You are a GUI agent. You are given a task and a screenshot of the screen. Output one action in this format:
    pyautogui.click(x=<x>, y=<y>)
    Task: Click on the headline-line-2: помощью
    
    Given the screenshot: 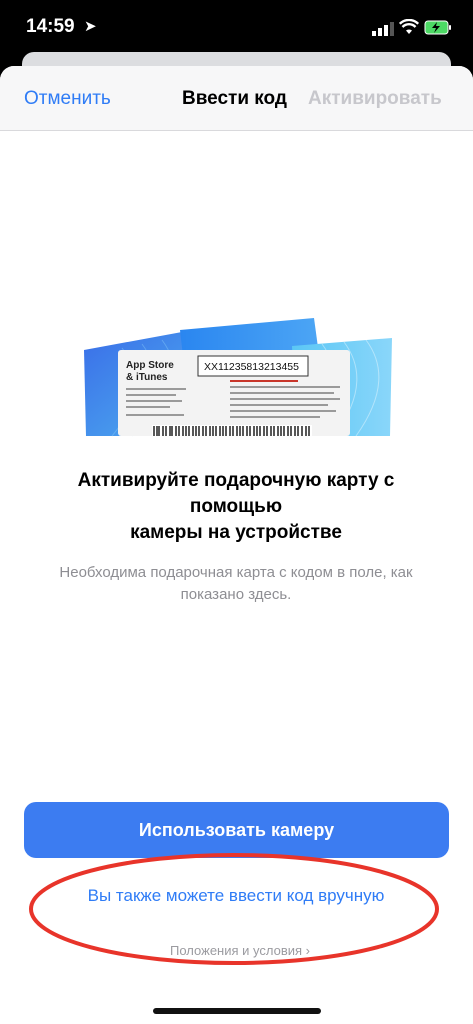 What is the action you would take?
    pyautogui.click(x=236, y=506)
    